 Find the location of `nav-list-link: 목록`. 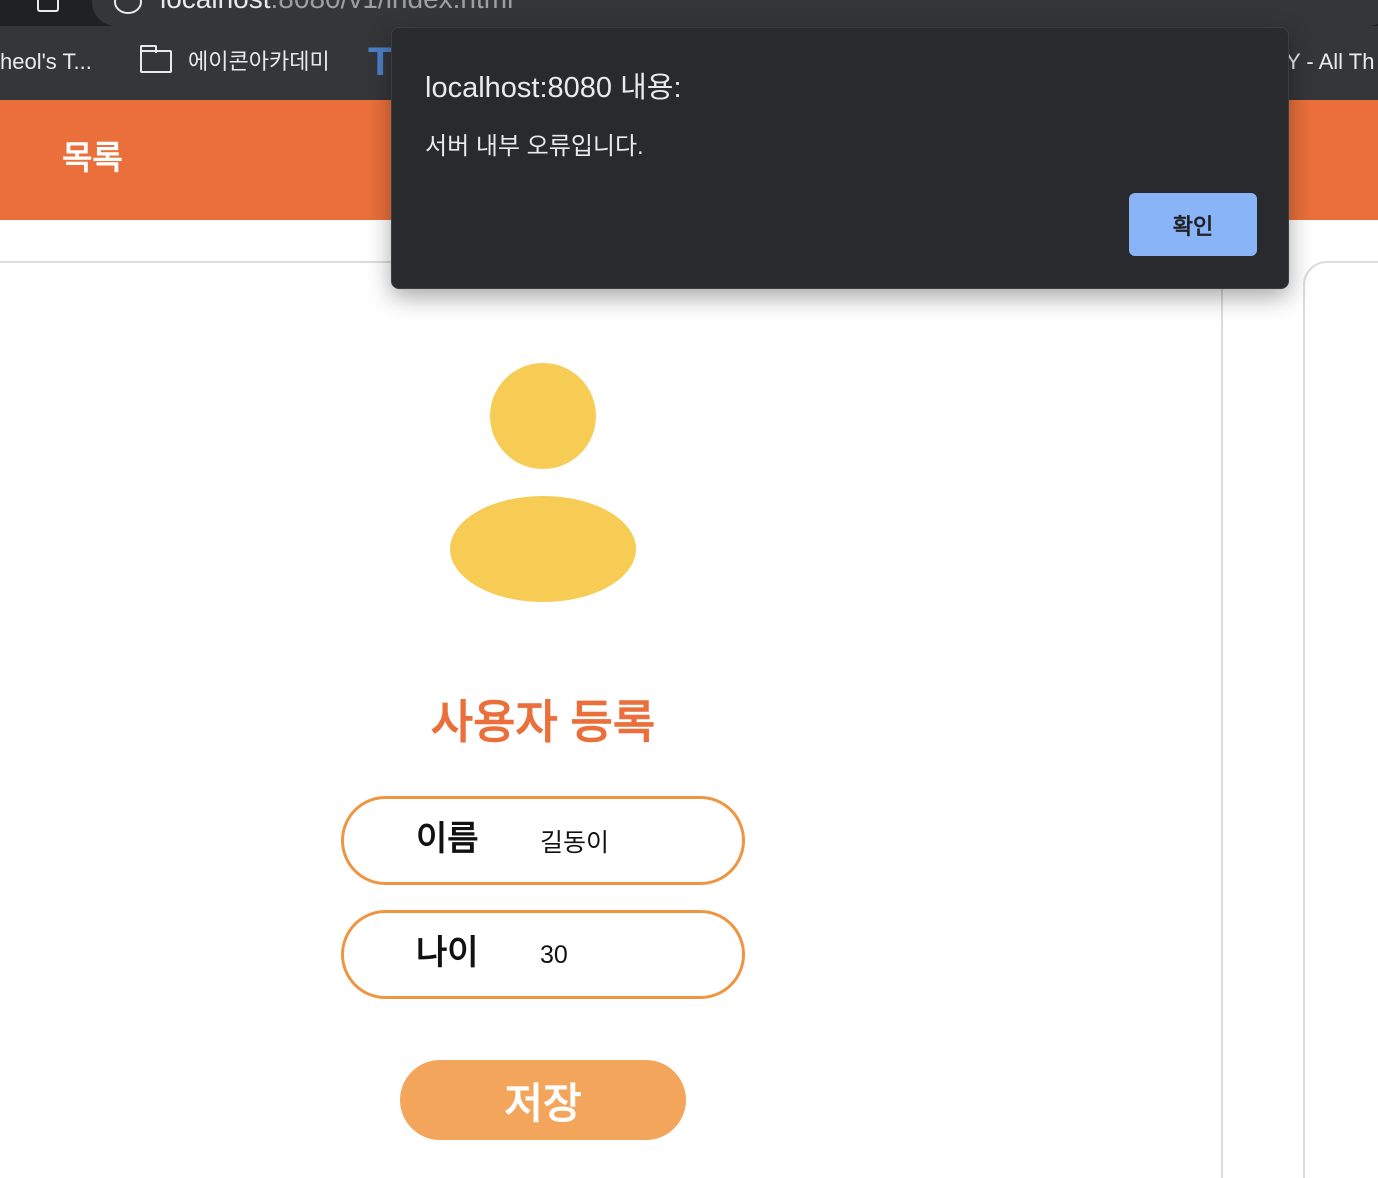

nav-list-link: 목록 is located at coordinates (92, 160).